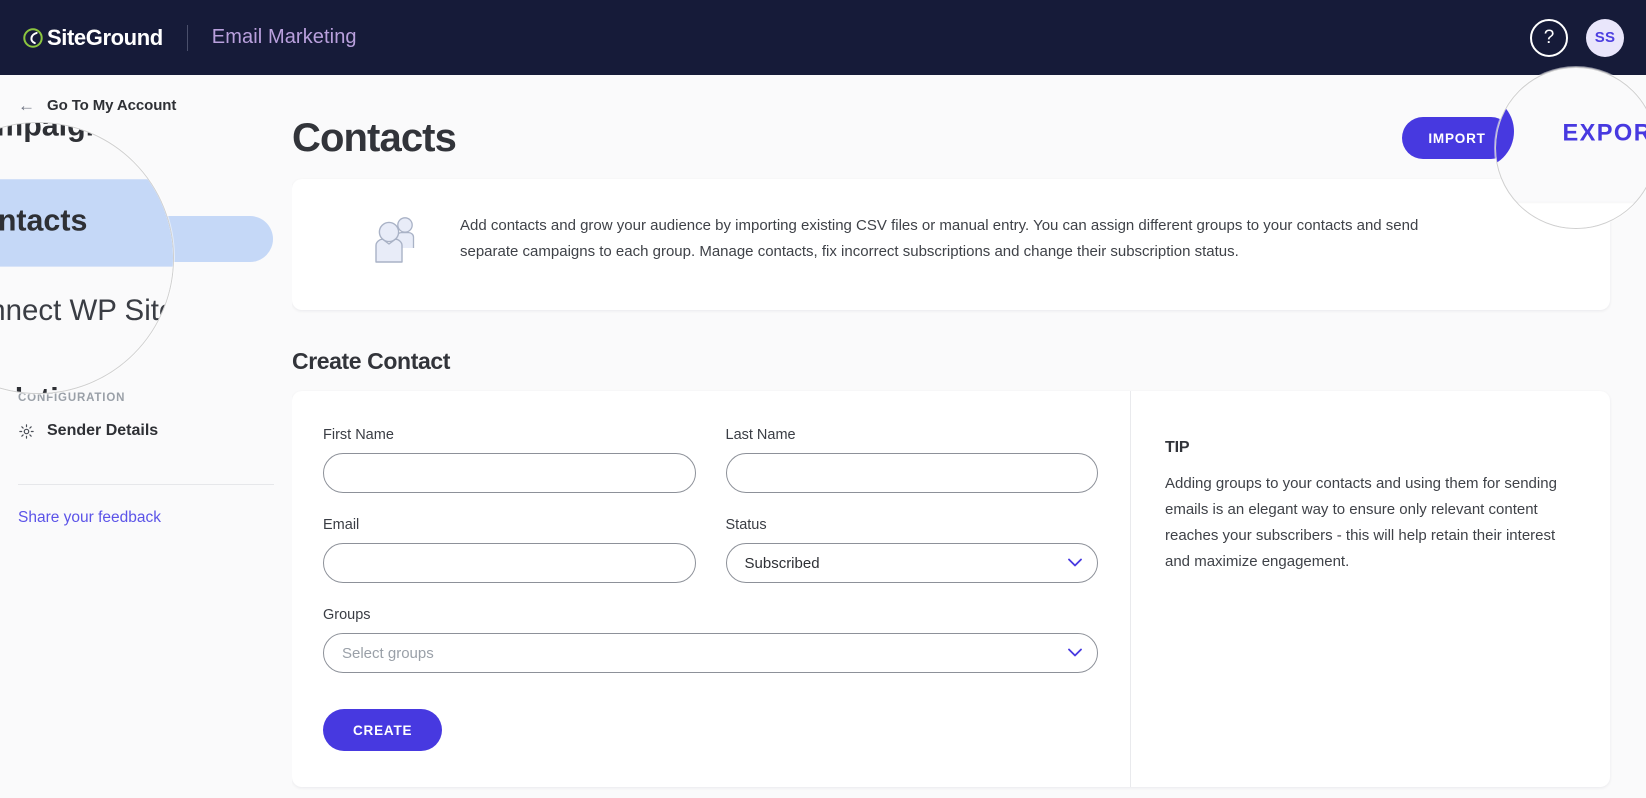  I want to click on status-select-wrap: Subscribed, so click(911, 563).